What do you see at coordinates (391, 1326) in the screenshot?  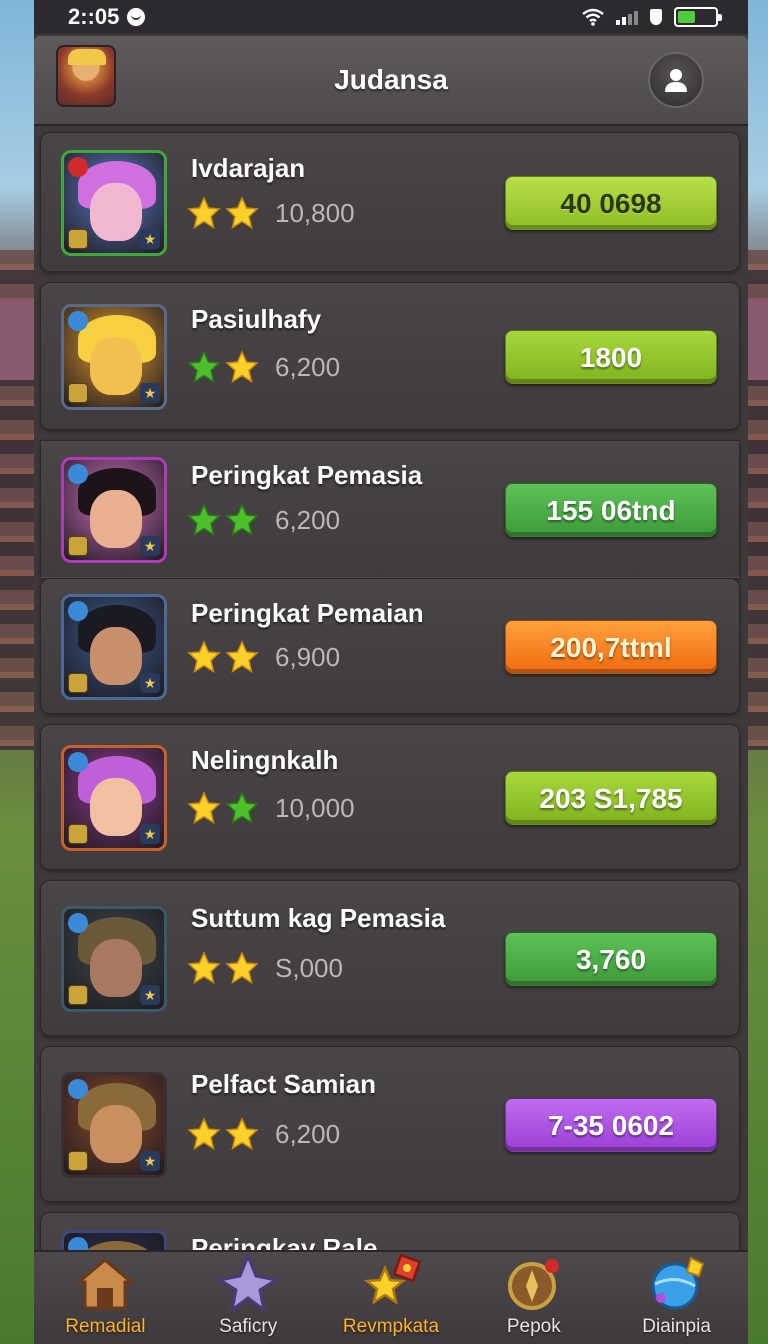 I see `nav-label: Revmpkata` at bounding box center [391, 1326].